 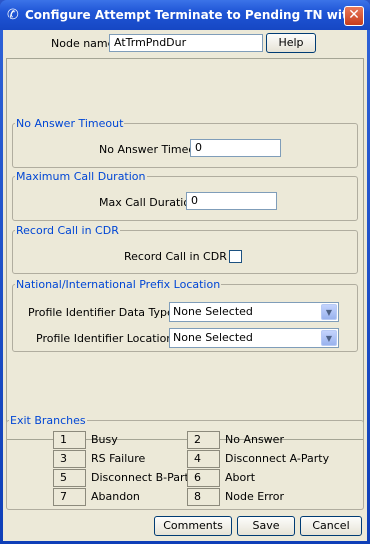 What do you see at coordinates (69, 497) in the screenshot?
I see `exit-branch-number: 7` at bounding box center [69, 497].